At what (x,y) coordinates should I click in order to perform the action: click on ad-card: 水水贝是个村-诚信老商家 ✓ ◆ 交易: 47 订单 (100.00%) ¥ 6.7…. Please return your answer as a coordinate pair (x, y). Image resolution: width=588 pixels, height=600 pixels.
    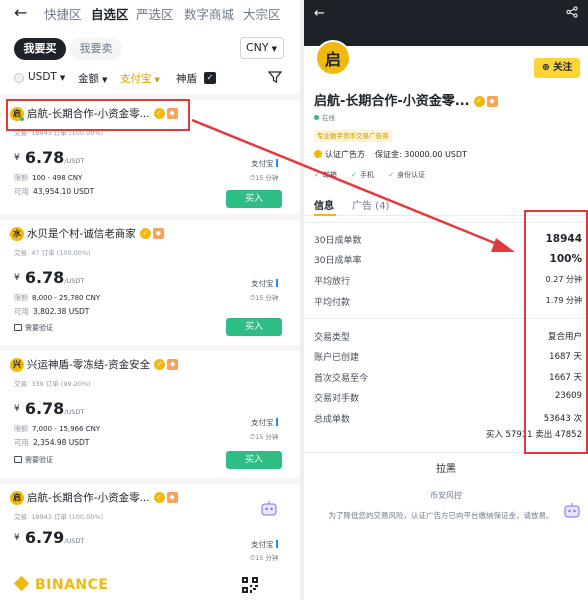
    Looking at the image, I should click on (150, 285).